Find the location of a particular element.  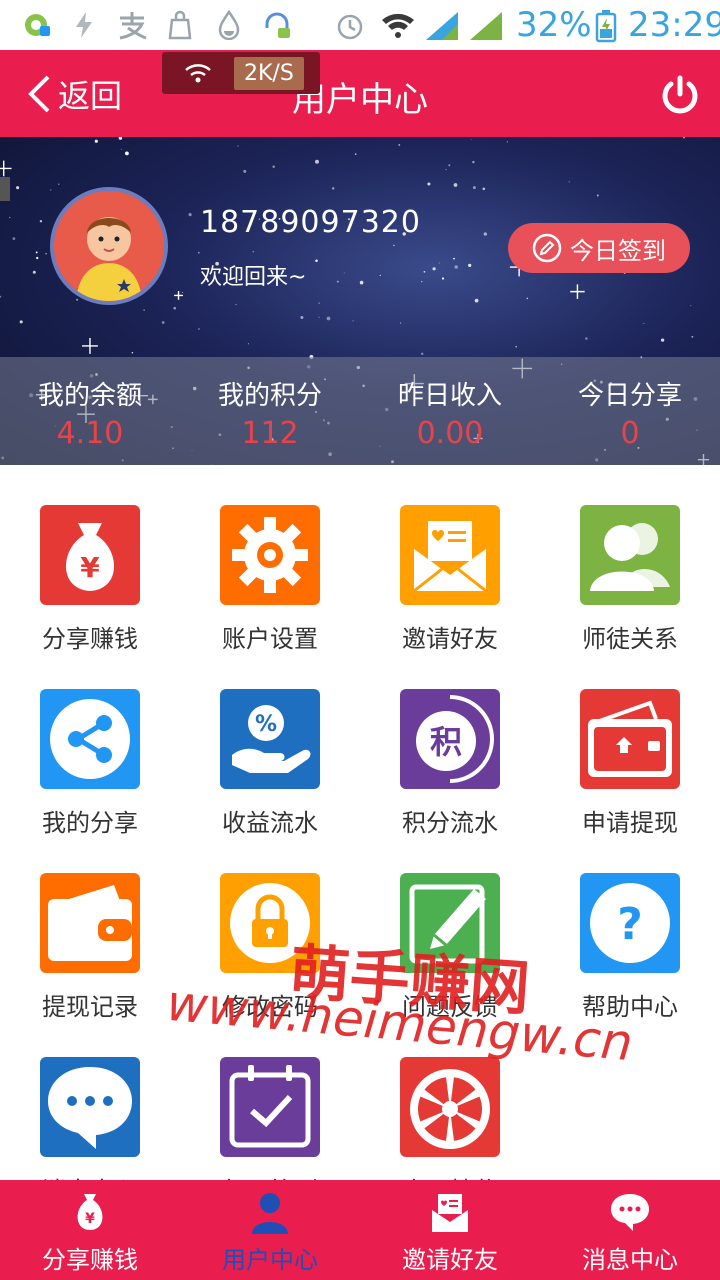

status-bar: 32% 23:29 is located at coordinates (360, 25).